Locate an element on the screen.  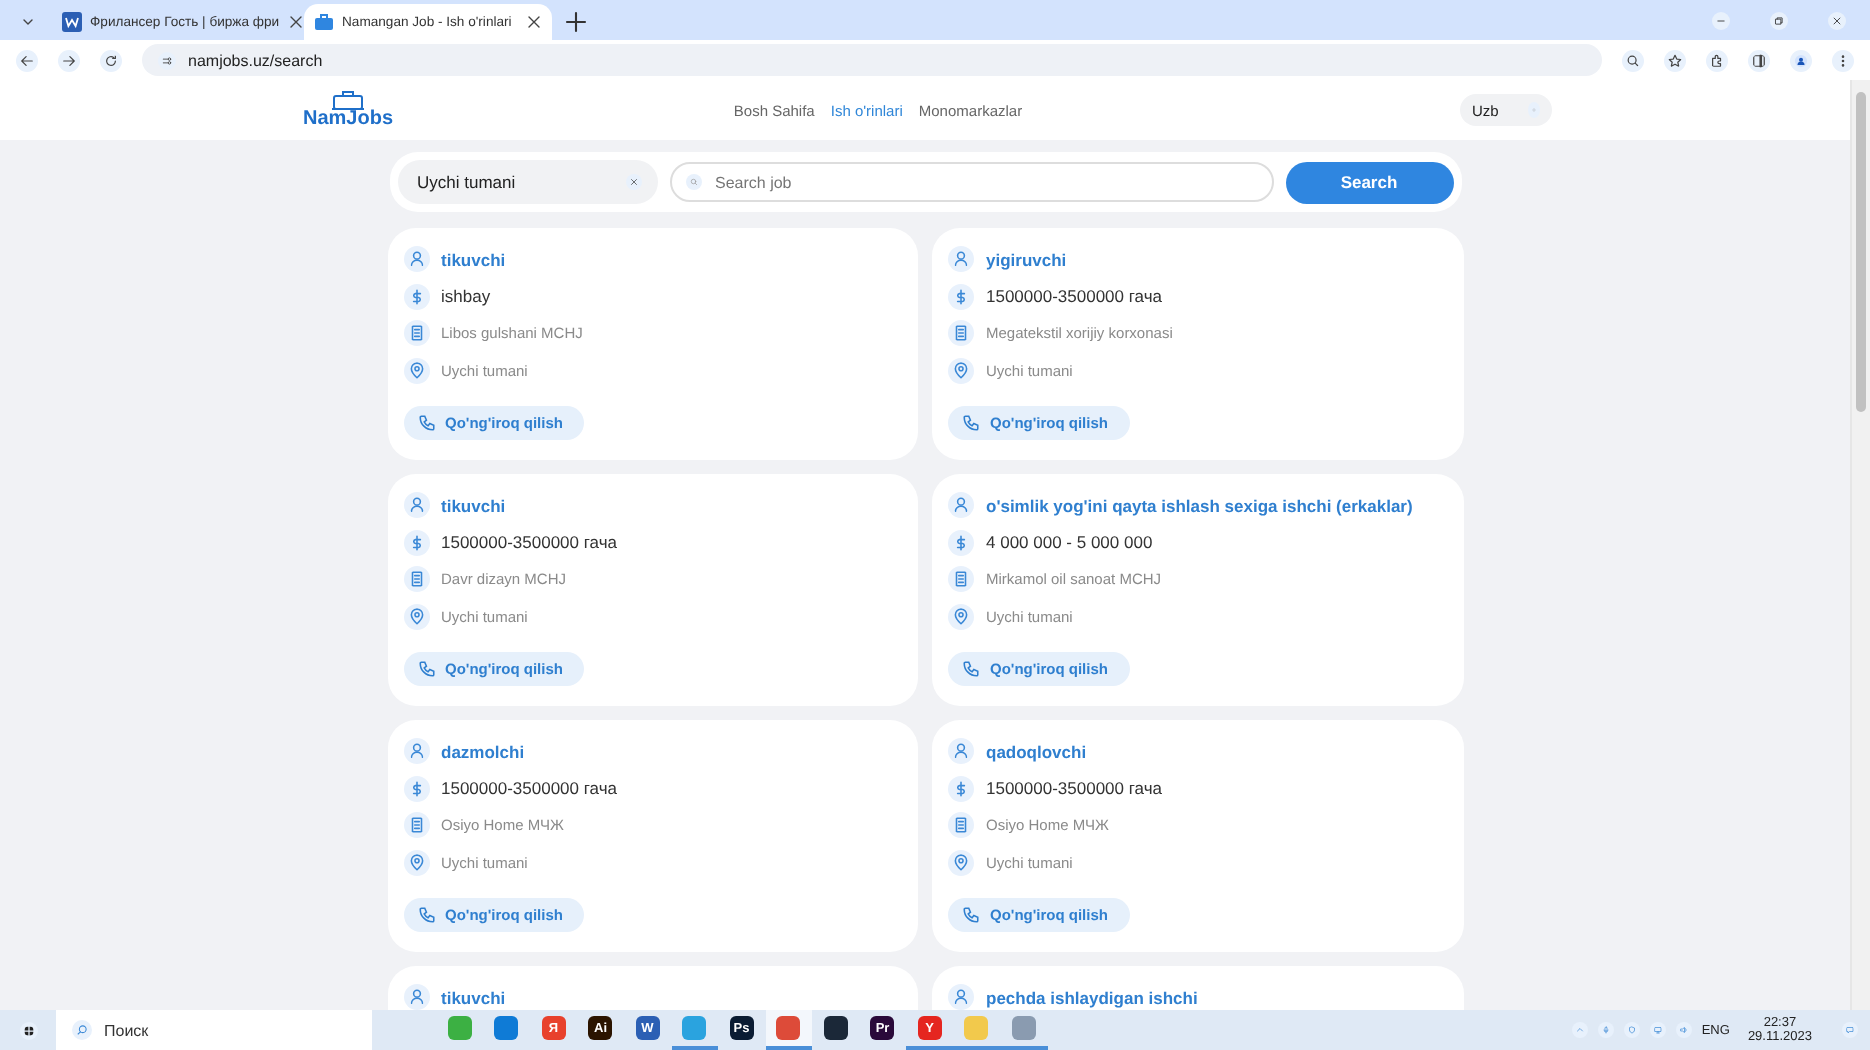
logo: NamJobs is located at coordinates (348, 110).